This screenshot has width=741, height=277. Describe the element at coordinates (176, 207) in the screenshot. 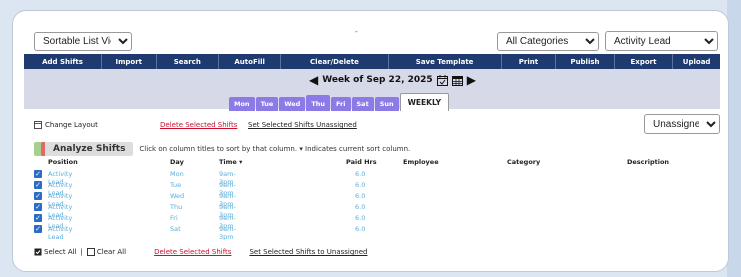

I see `cell-day: Thu` at that location.